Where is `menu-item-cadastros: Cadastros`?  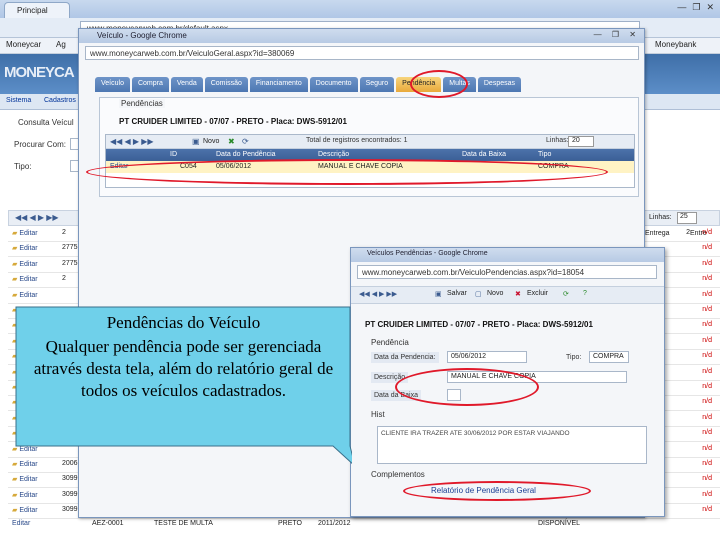 menu-item-cadastros: Cadastros is located at coordinates (60, 100).